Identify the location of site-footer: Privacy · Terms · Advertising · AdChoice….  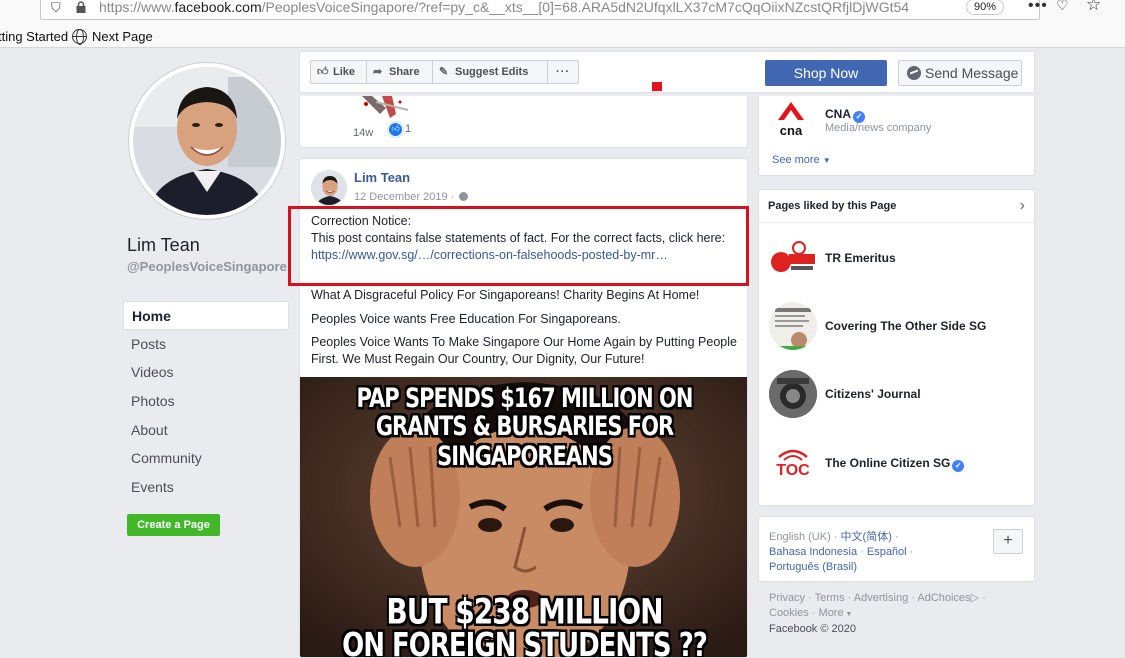
(877, 613).